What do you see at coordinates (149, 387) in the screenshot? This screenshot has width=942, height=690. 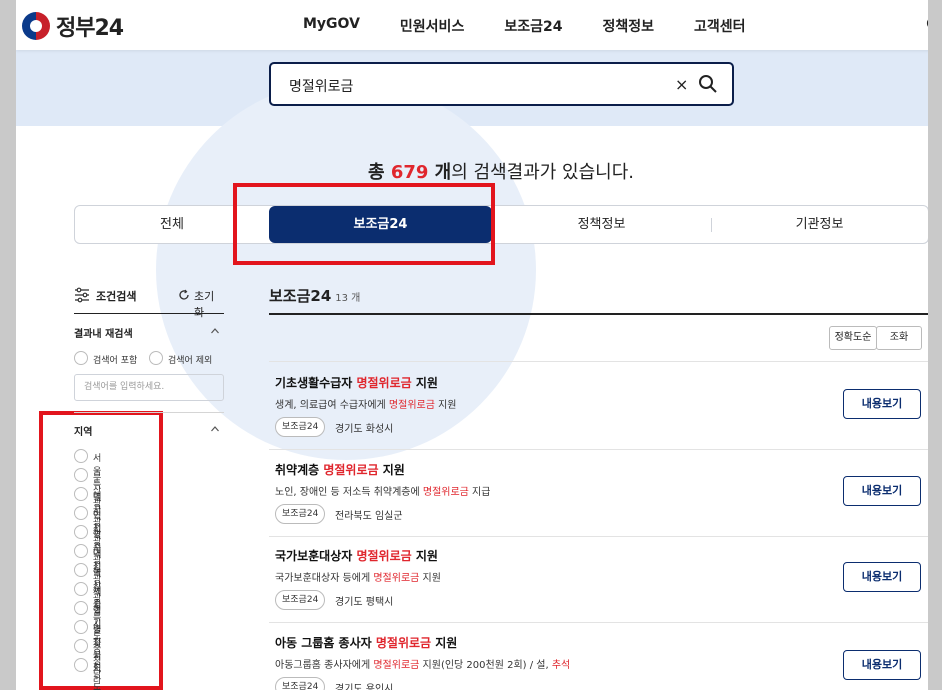 I see `refine-search-input: 검색어를 입력하세요.` at bounding box center [149, 387].